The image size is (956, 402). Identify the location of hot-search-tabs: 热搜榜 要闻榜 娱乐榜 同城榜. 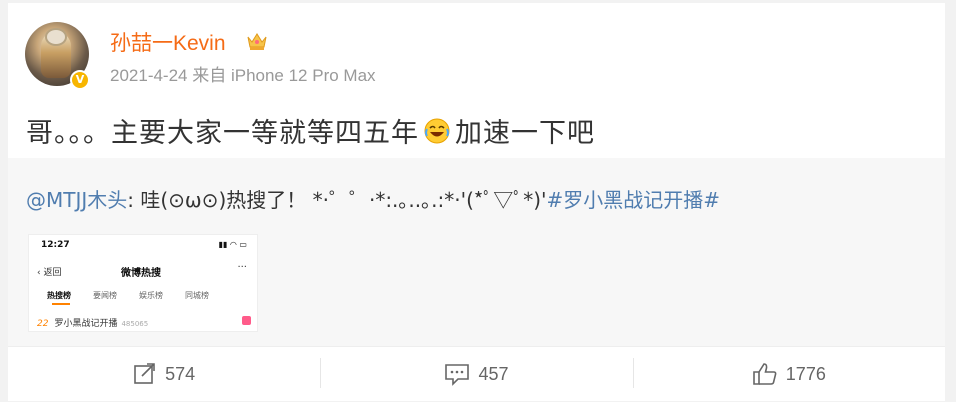
(147, 297).